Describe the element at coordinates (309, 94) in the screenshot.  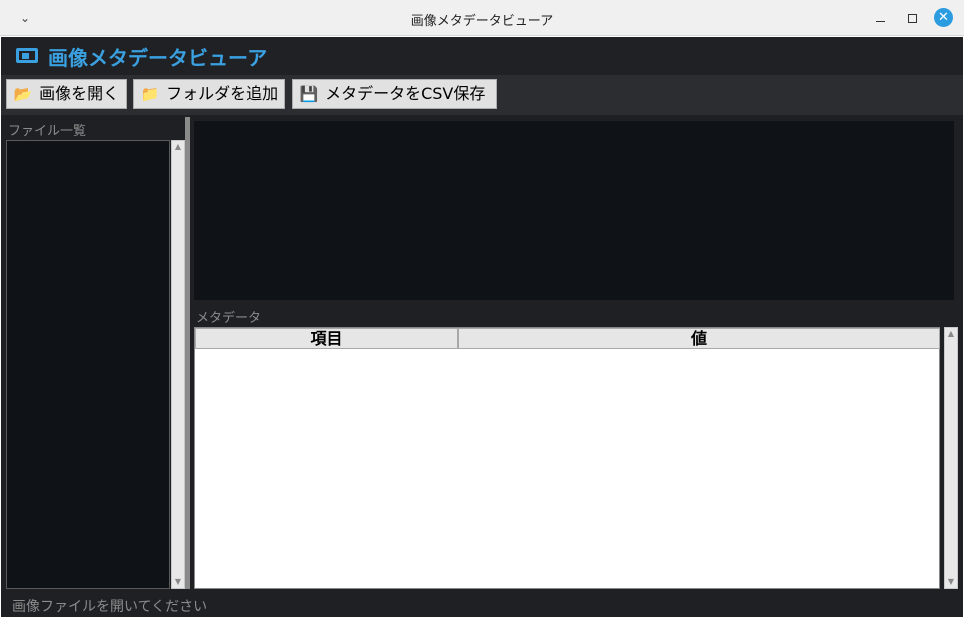
I see `floppy-disk-icon: 💾` at that location.